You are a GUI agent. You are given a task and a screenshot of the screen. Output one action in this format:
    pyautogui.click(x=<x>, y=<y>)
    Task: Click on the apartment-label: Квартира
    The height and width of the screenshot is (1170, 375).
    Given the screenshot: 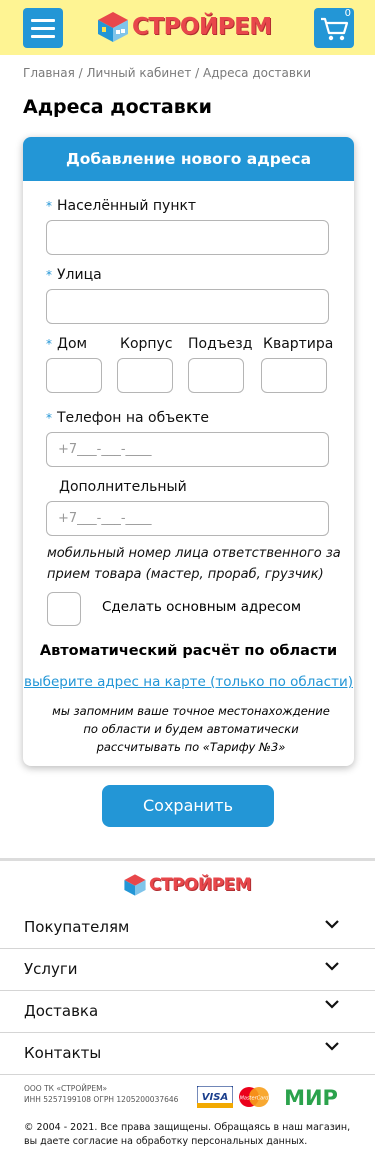 What is the action you would take?
    pyautogui.click(x=298, y=344)
    